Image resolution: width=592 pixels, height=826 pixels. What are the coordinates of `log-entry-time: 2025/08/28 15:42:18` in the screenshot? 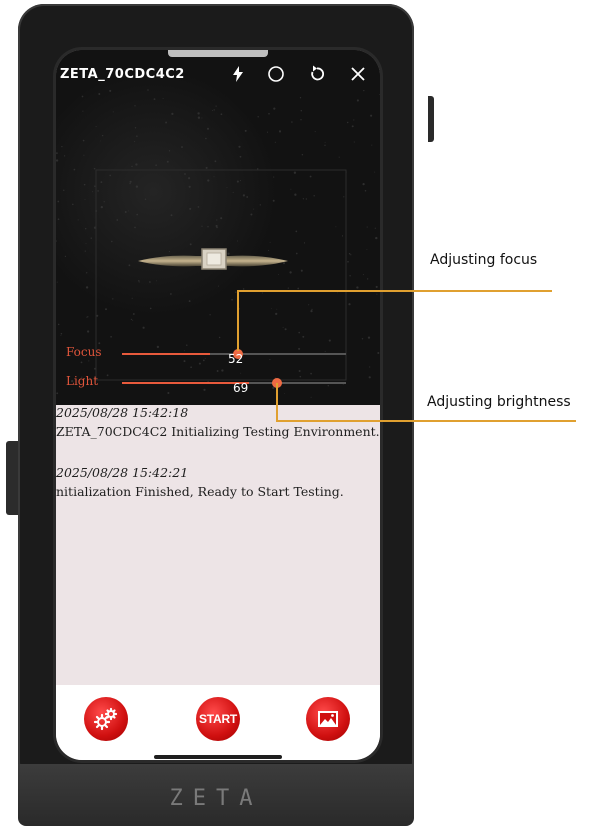 It's located at (122, 412).